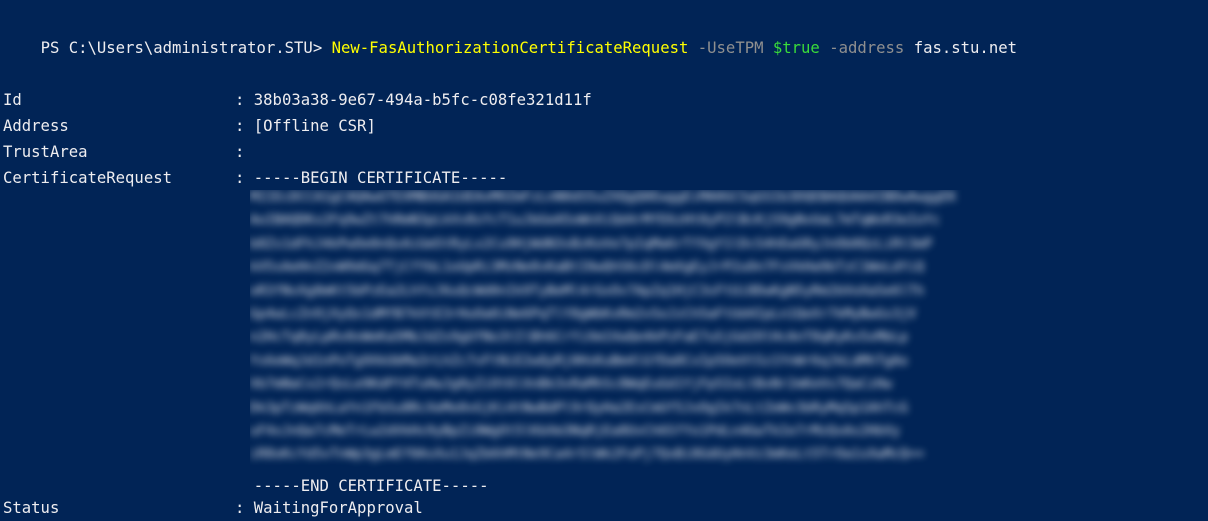 The height and width of the screenshot is (521, 1208). I want to click on output-row-id: Id: 38b03a38-9e67-494a-b5fc-c08fe321d11f, so click(297, 100).